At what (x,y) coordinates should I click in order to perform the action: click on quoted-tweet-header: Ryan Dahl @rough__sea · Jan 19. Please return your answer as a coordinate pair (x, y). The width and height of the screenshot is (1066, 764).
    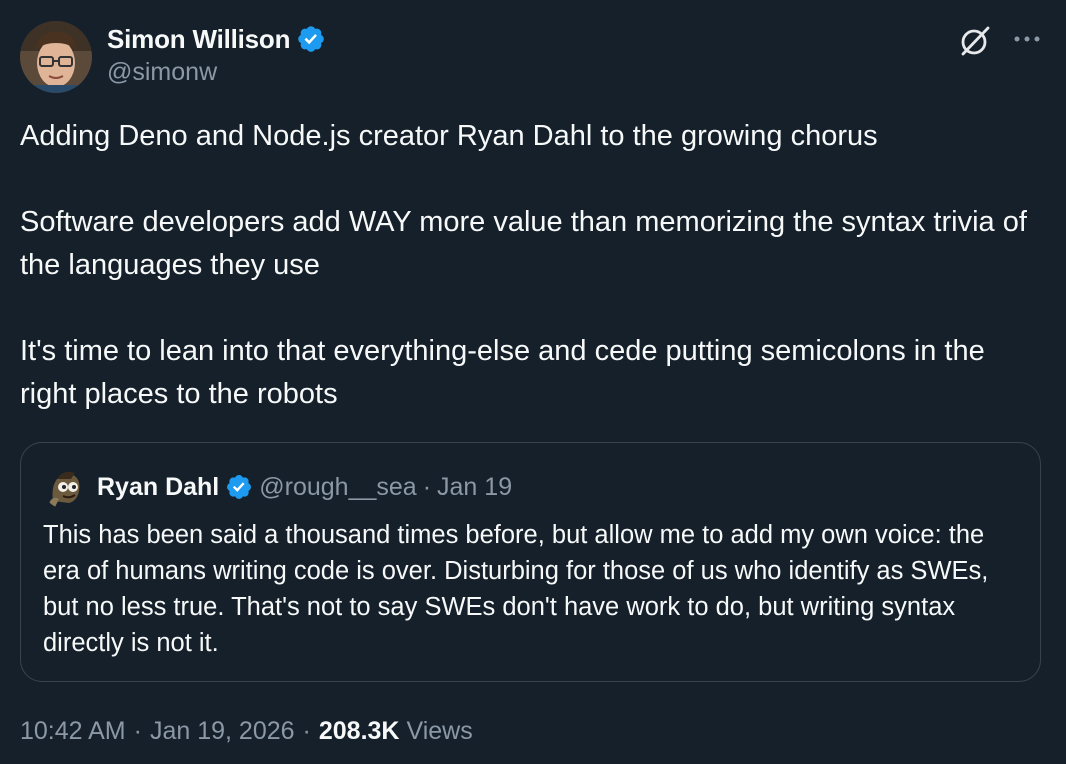
    Looking at the image, I should click on (277, 487).